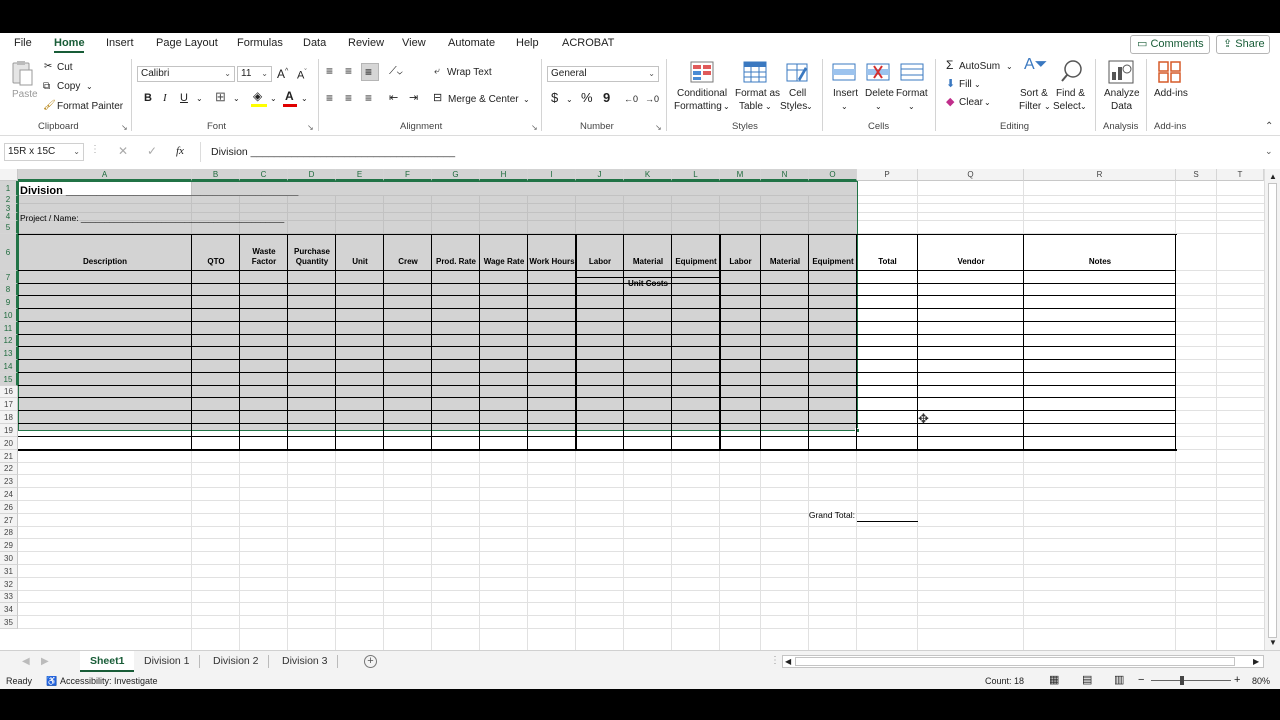 The height and width of the screenshot is (720, 1280). Describe the element at coordinates (370, 661) in the screenshot. I see `add-sheet-icon: +` at that location.